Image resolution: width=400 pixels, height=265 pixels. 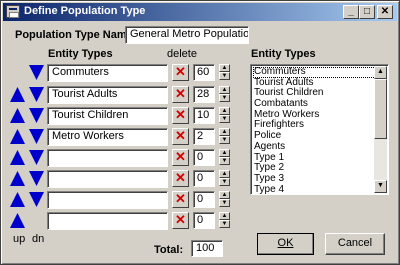 I want to click on title-bar: Define Population Type _ □ ✕, so click(x=200, y=12).